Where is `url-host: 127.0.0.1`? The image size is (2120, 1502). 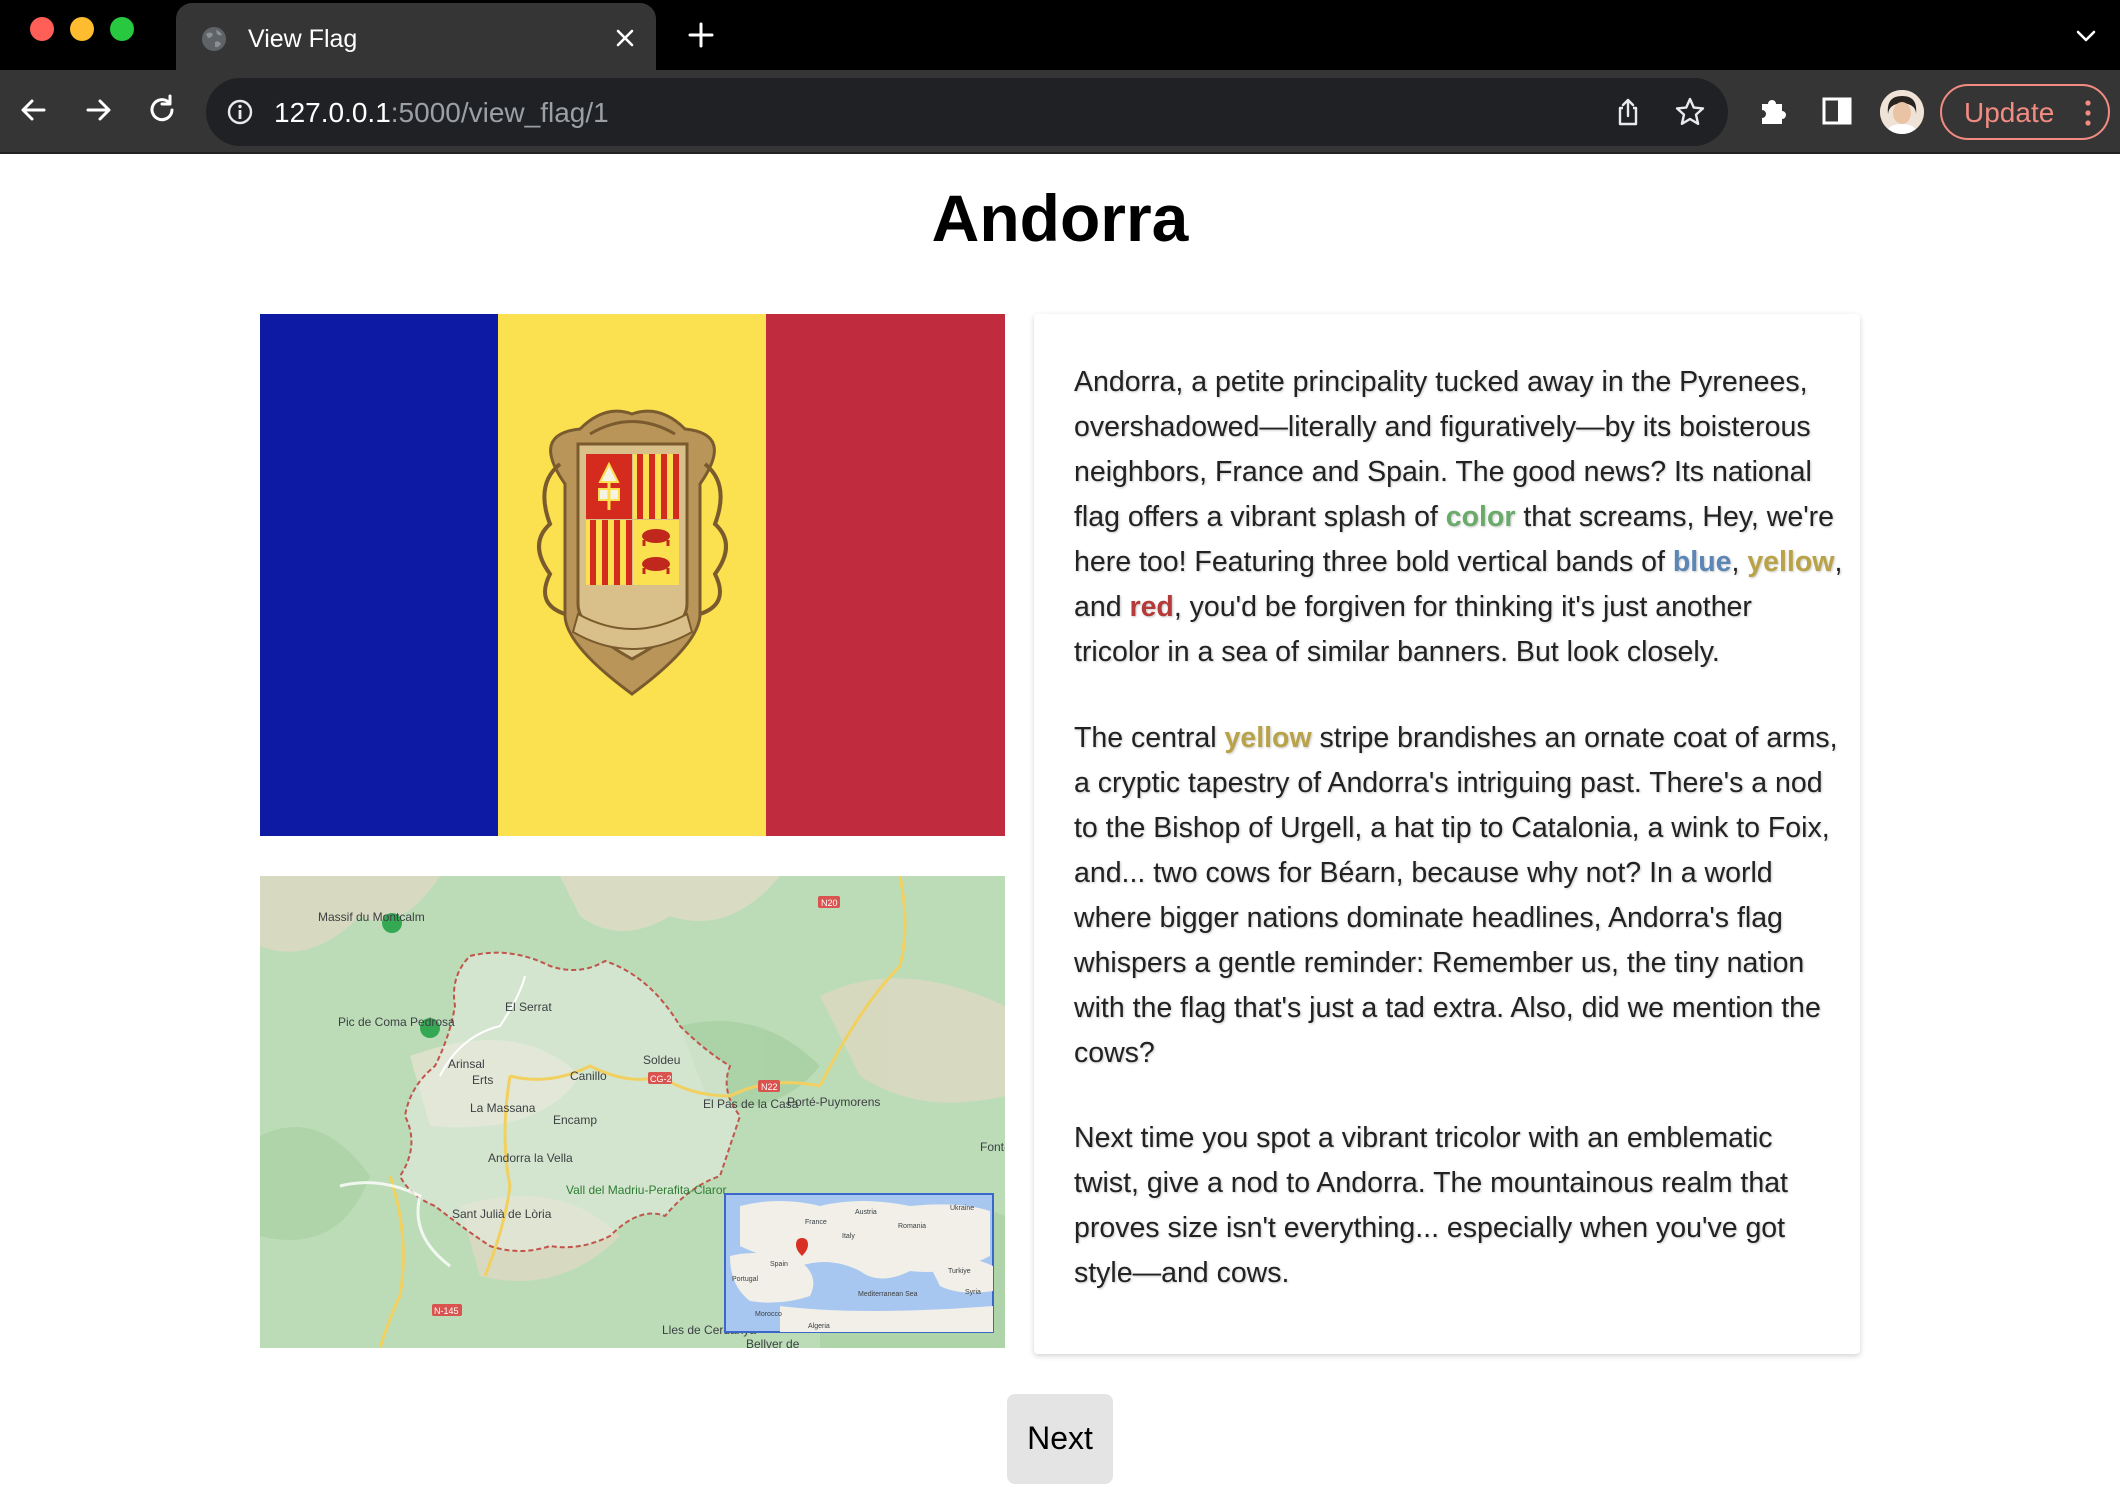
url-host: 127.0.0.1 is located at coordinates (332, 112).